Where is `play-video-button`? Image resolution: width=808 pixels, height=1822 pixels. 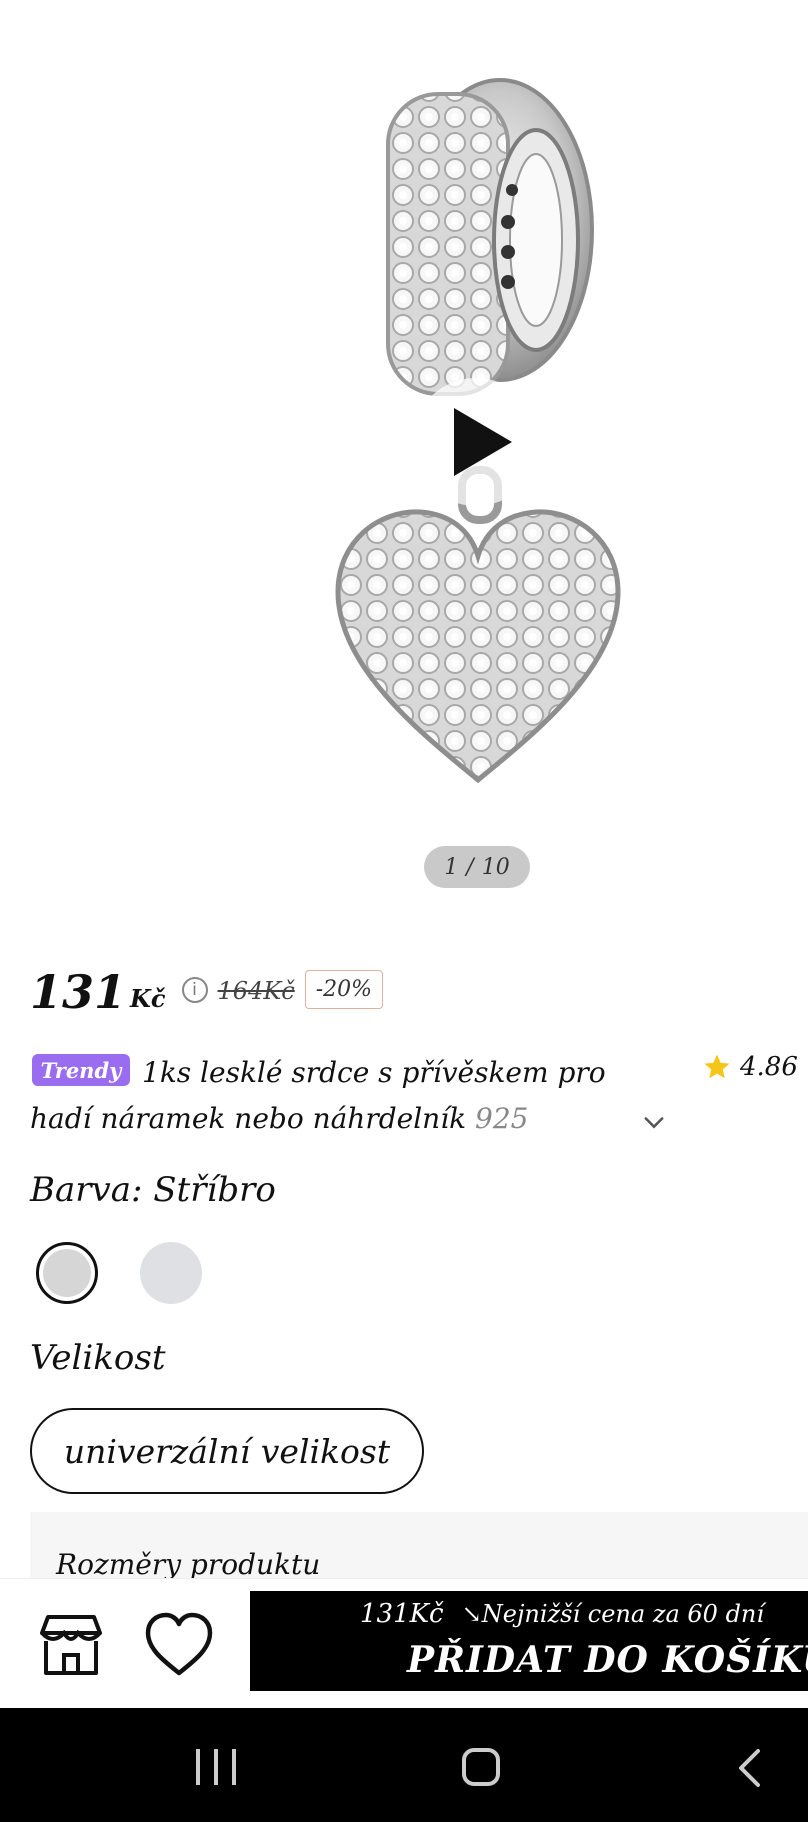
play-video-button is located at coordinates (476, 442).